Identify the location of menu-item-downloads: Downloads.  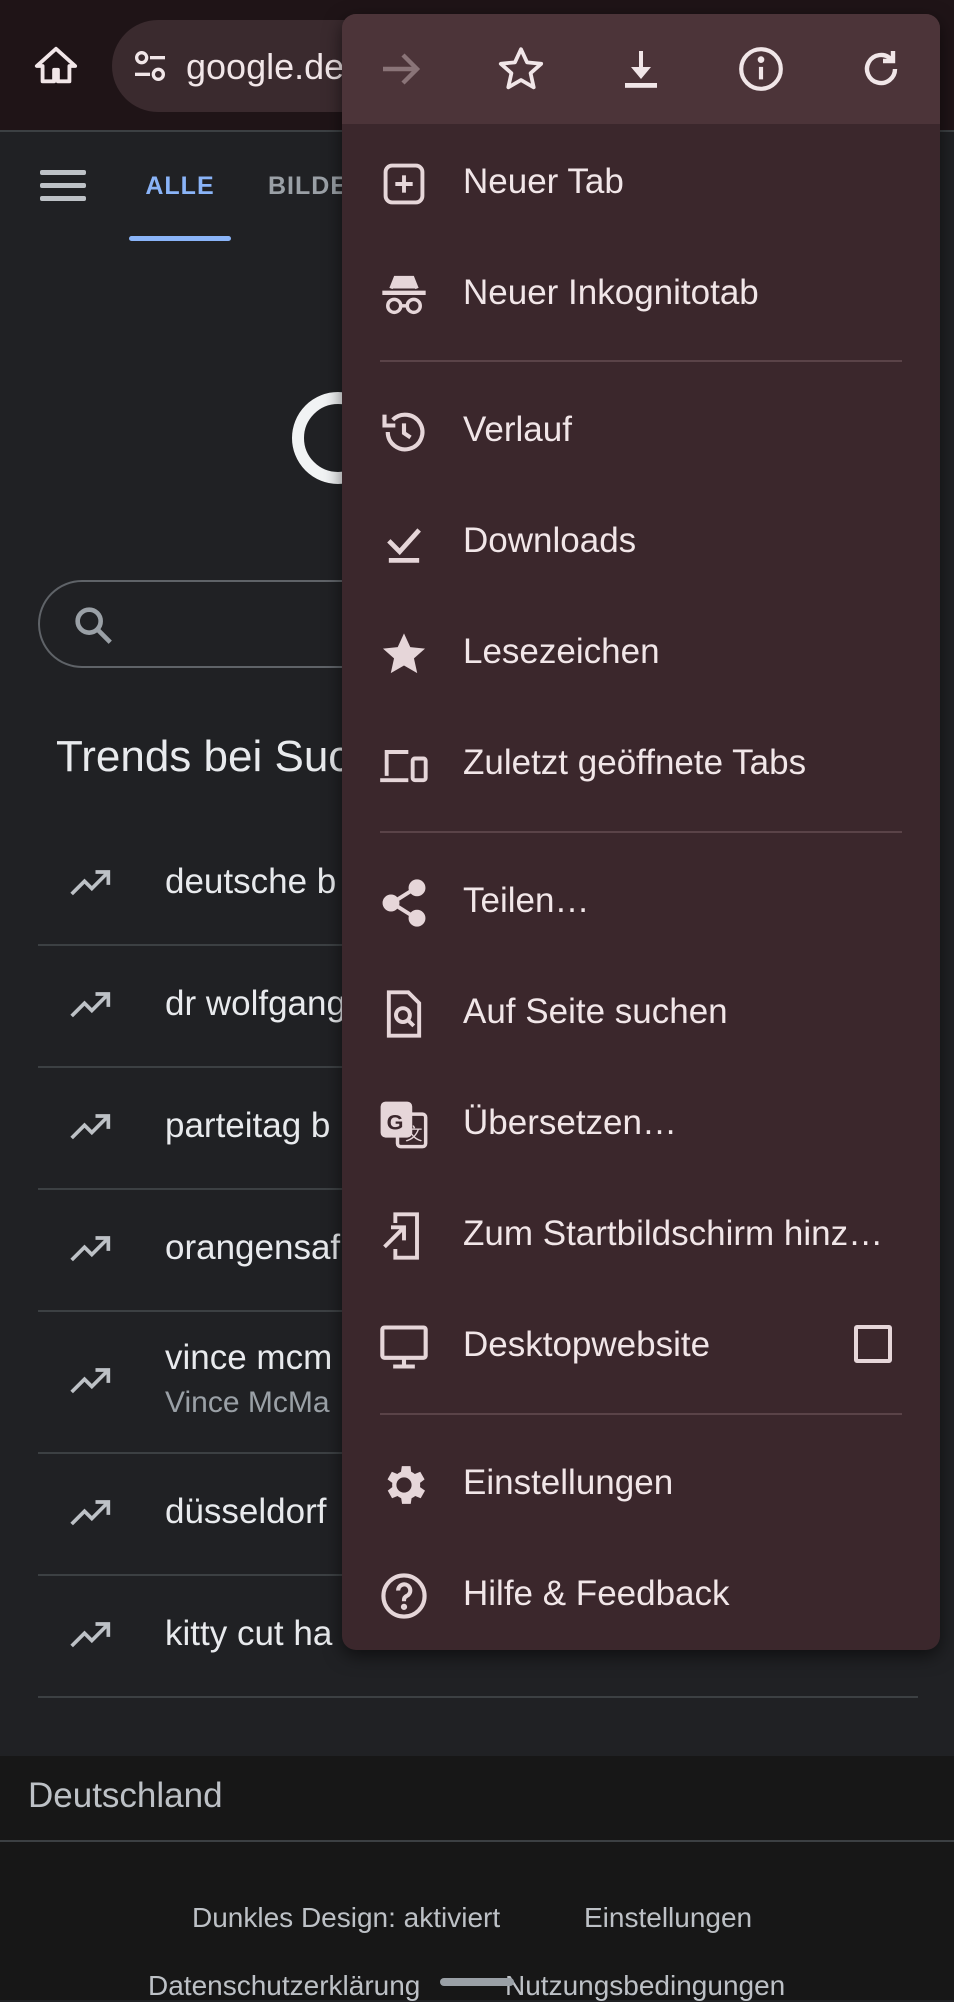
(641, 542).